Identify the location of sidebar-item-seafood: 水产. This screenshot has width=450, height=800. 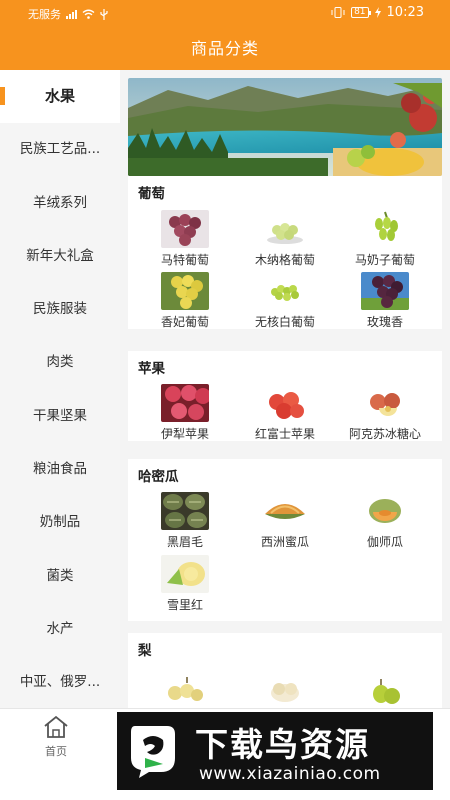
(60, 629).